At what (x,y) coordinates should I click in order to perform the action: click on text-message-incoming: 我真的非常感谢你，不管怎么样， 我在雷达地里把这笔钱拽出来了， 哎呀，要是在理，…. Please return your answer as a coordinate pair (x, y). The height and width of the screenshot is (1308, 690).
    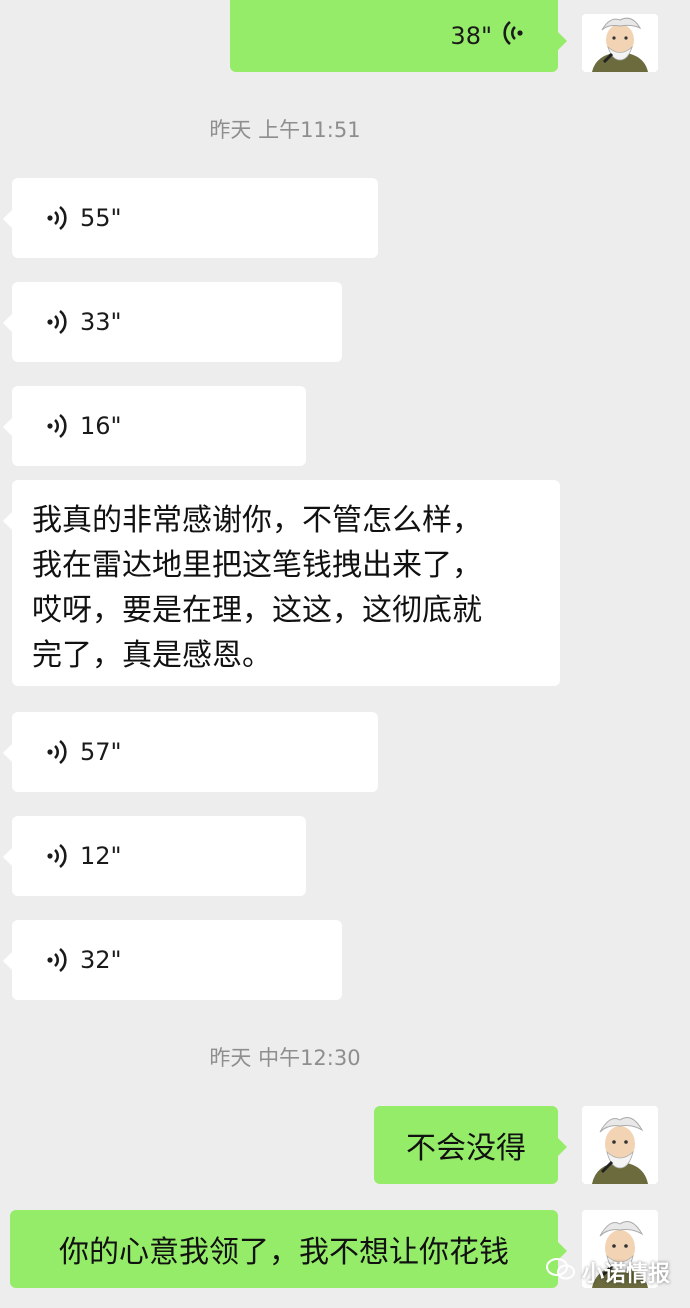
    Looking at the image, I should click on (281, 583).